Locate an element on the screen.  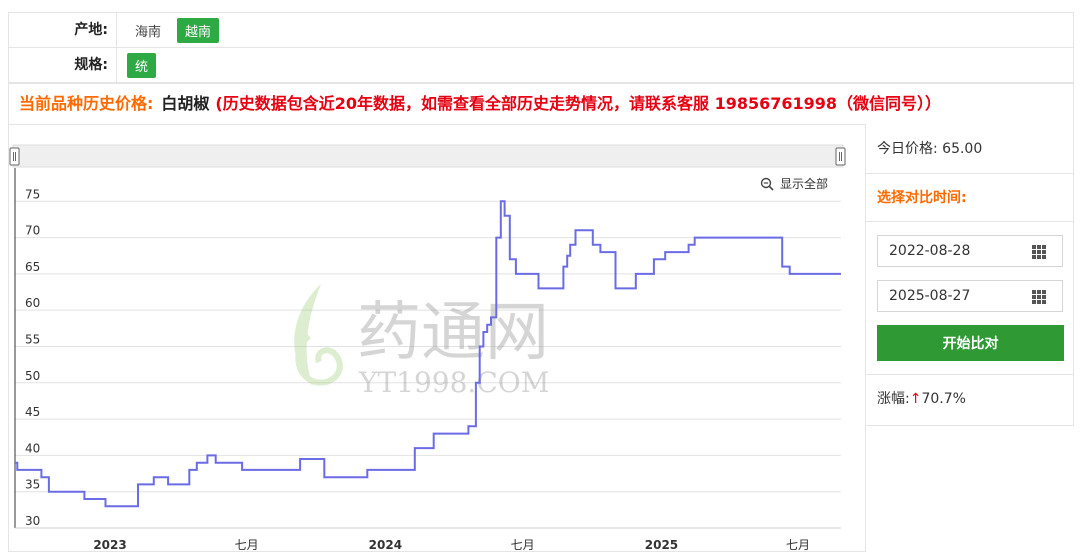
y-tick-label: 40 is located at coordinates (32, 448).